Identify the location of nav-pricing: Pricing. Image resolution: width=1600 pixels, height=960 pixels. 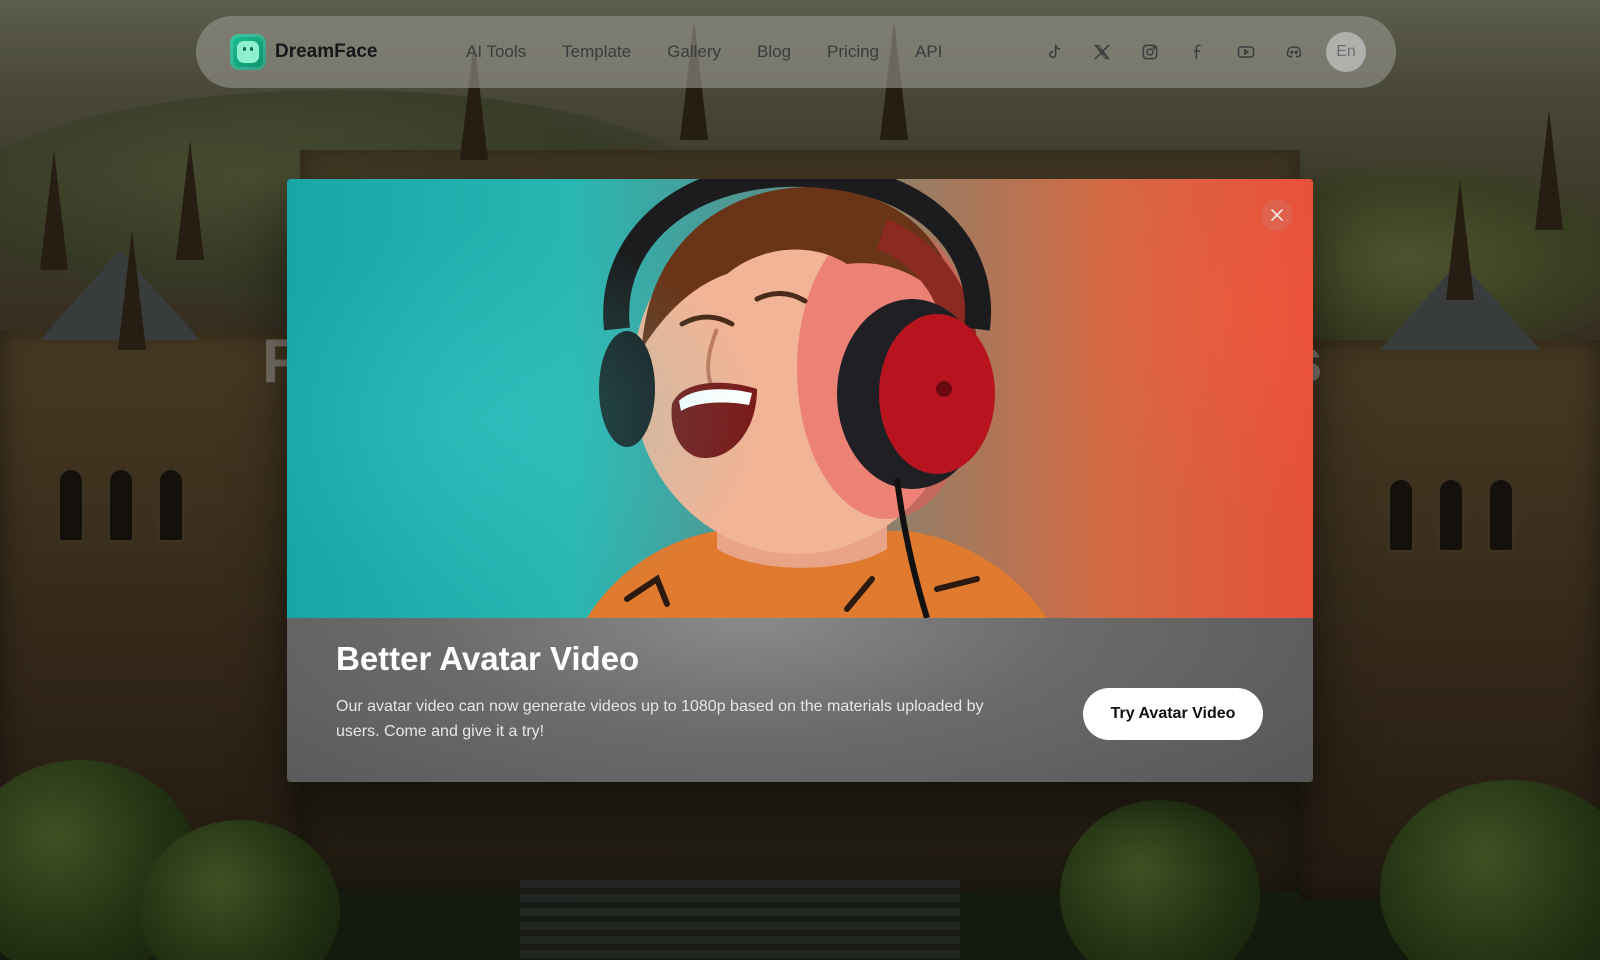
(853, 52).